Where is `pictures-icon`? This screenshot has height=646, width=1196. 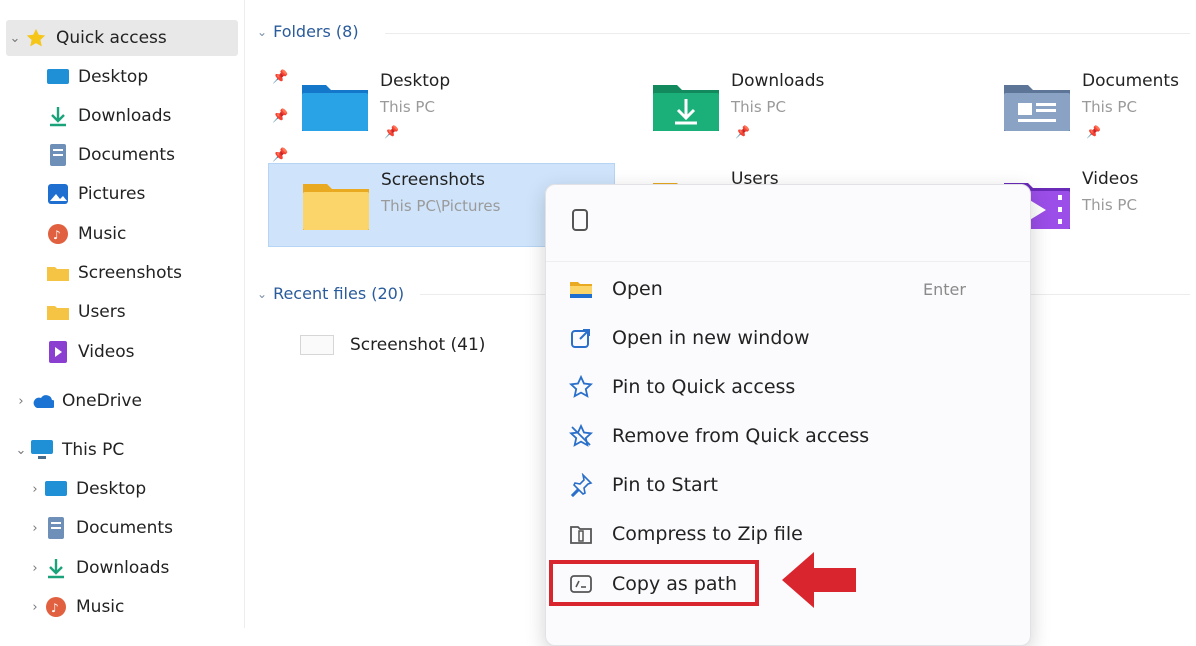 pictures-icon is located at coordinates (58, 194).